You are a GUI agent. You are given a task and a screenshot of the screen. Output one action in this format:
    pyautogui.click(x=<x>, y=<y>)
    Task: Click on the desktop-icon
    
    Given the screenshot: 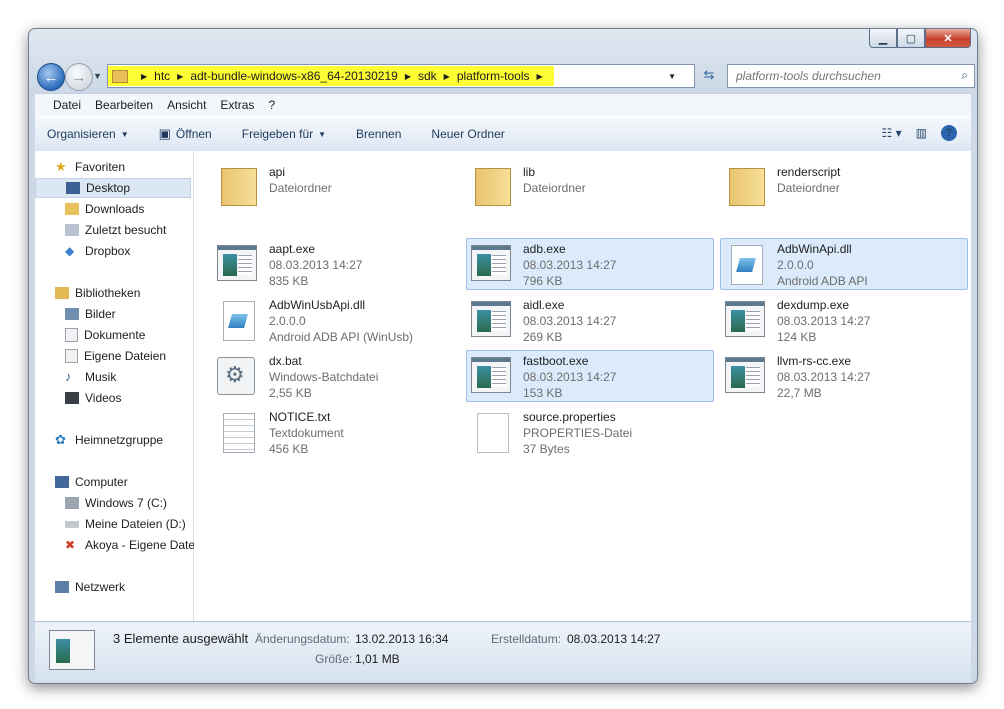 What is the action you would take?
    pyautogui.click(x=73, y=188)
    